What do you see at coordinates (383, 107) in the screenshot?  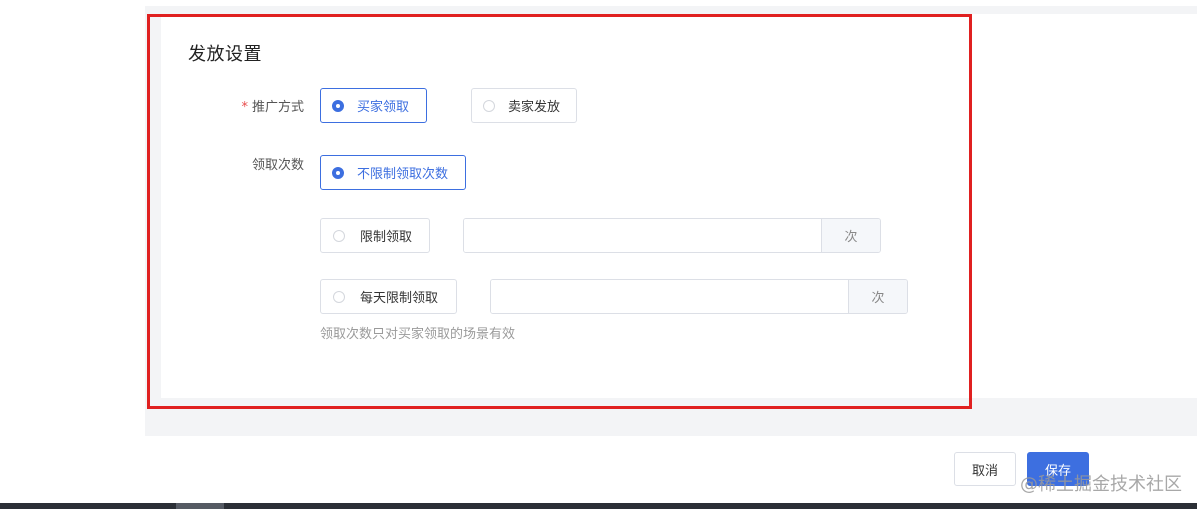 I see `radio-buyer-claim-label: 买家领取` at bounding box center [383, 107].